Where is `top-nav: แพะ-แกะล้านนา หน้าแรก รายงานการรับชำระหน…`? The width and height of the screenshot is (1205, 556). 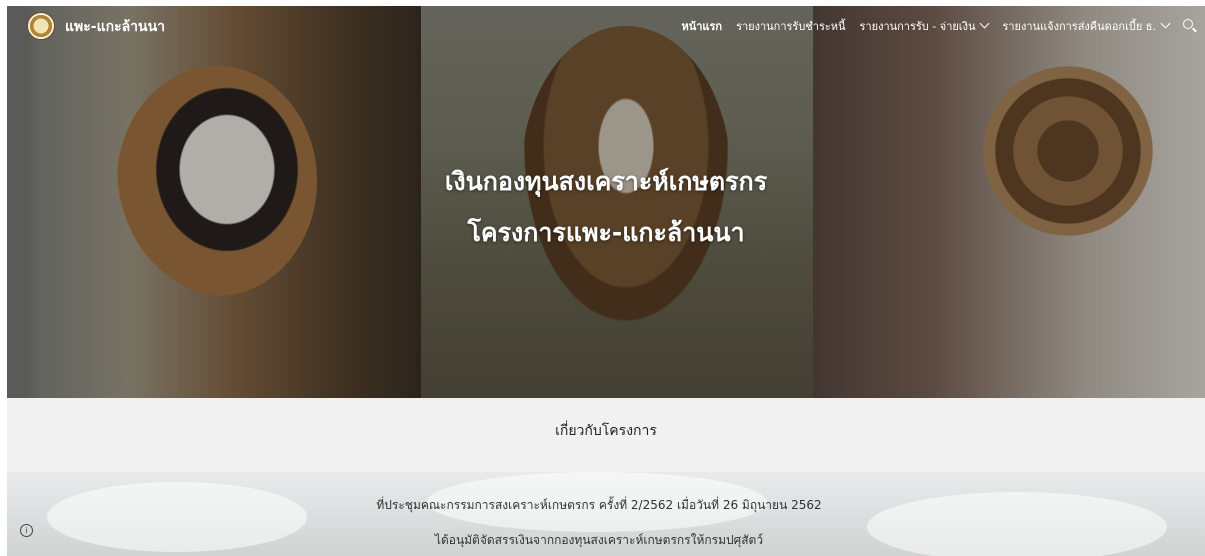 top-nav: แพะ-แกะล้านนา หน้าแรก รายงานการรับชำระหน… is located at coordinates (606, 26).